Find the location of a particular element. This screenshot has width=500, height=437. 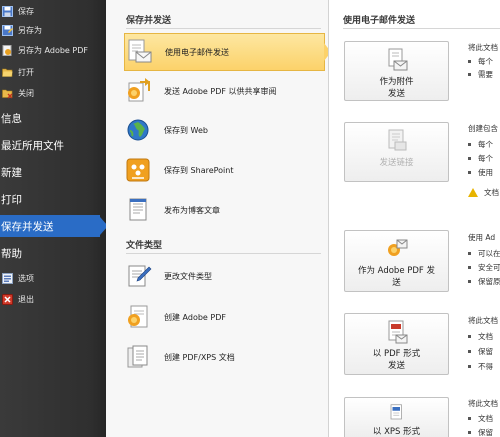

adobe-pdf-bullet: 安全可 is located at coordinates (484, 267).